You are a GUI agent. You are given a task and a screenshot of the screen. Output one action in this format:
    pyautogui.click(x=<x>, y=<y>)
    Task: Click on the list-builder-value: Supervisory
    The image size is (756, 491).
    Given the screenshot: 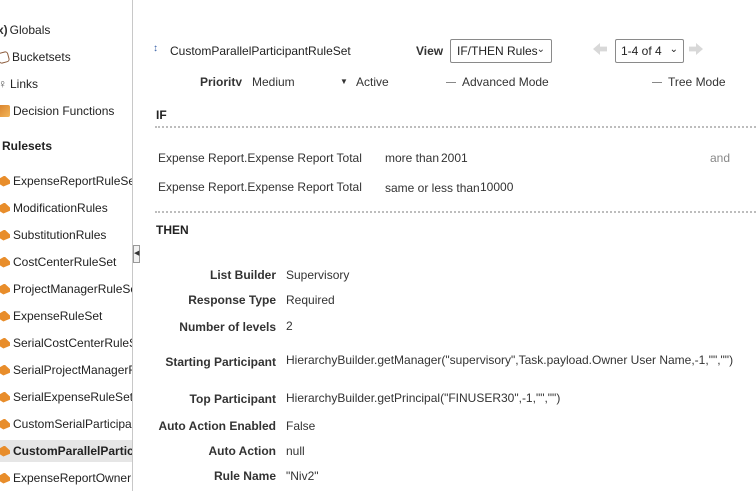 What is the action you would take?
    pyautogui.click(x=317, y=275)
    